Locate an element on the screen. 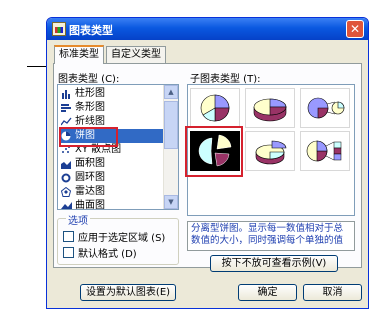  list-item-area: 面积图 is located at coordinates (112, 164).